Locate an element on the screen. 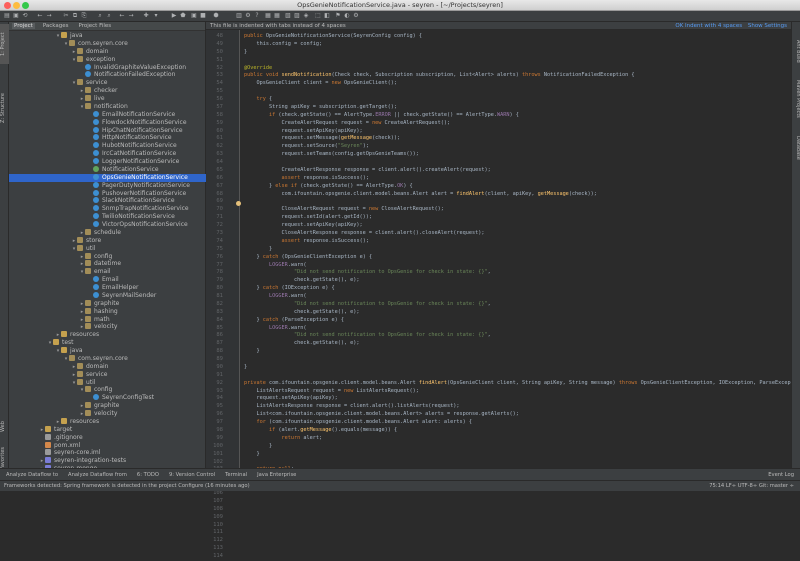  tree-item: SlackNotificationService is located at coordinates (107, 201).